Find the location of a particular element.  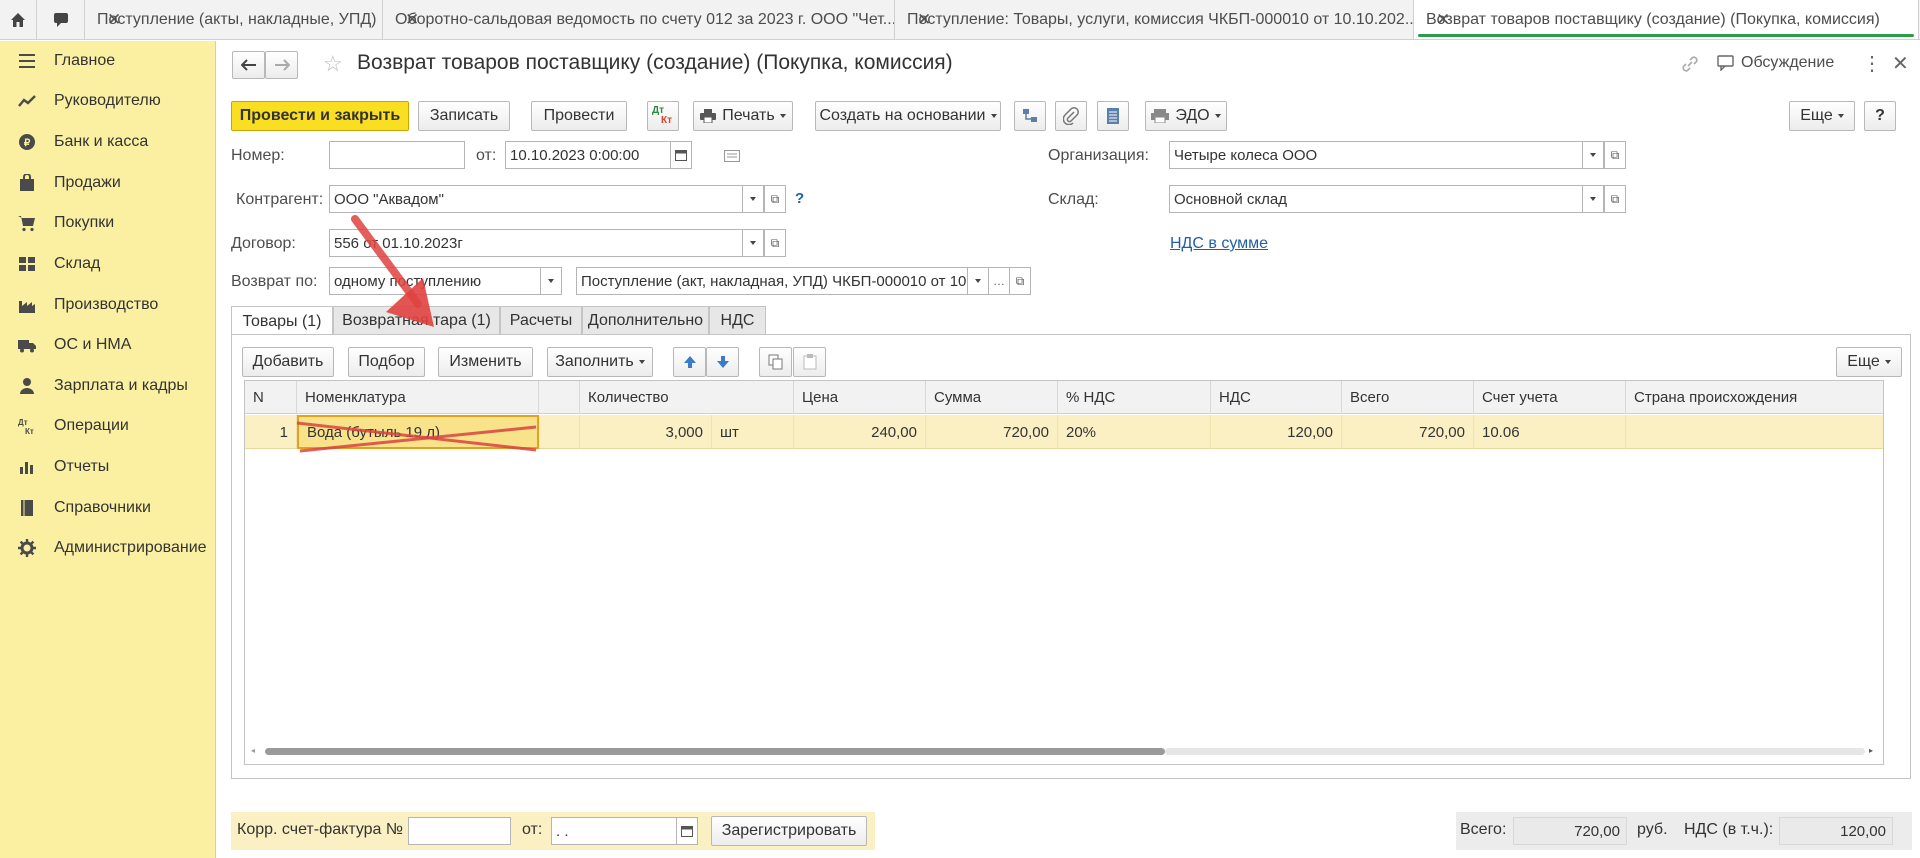

warehouse-input: Основной склад is located at coordinates (1376, 199).